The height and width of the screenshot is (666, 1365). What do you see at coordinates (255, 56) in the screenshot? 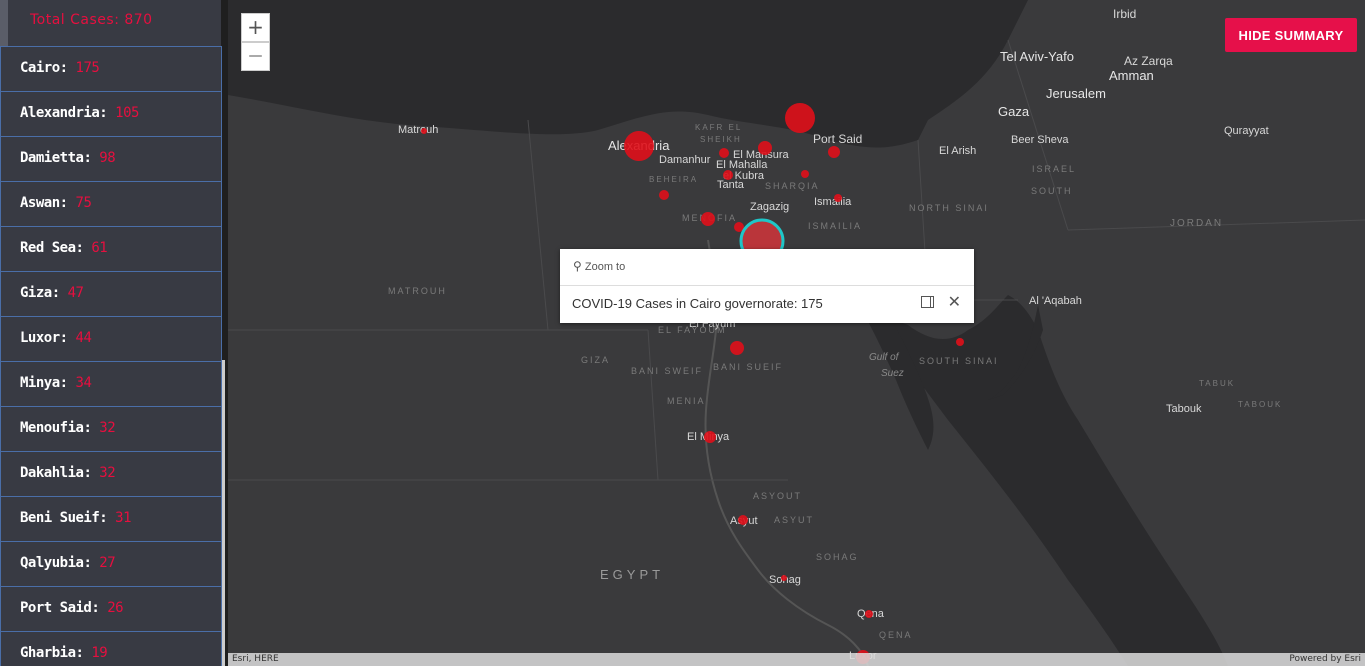
I see `zoom-out-button: —` at bounding box center [255, 56].